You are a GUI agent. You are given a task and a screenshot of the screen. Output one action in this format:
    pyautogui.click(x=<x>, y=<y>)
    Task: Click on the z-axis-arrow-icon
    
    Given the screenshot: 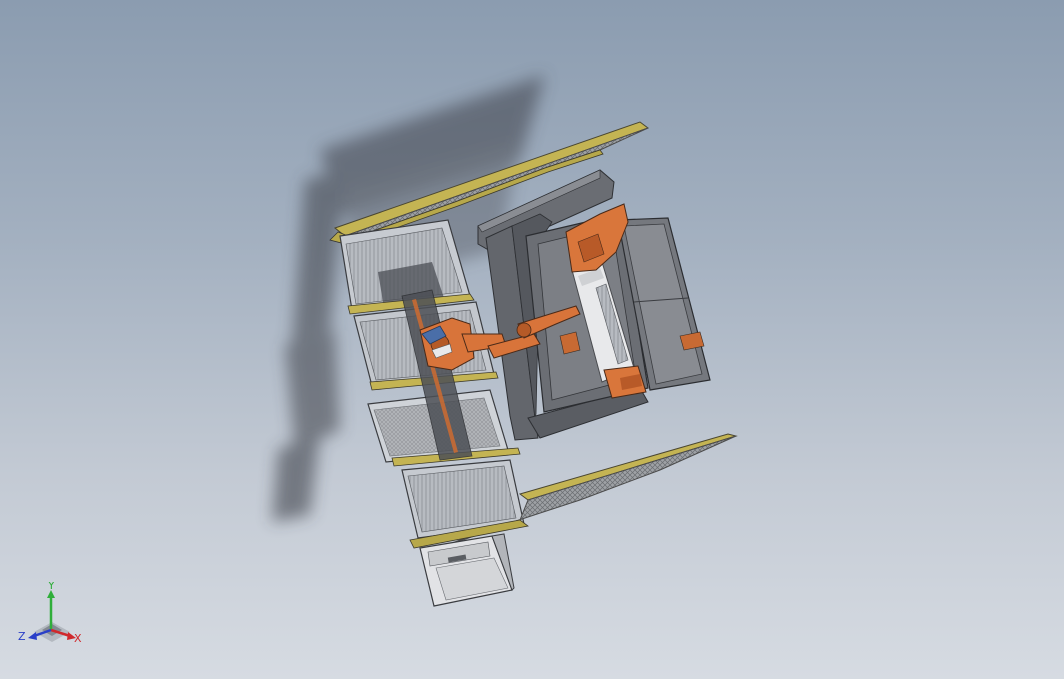 What is the action you would take?
    pyautogui.click(x=32, y=636)
    